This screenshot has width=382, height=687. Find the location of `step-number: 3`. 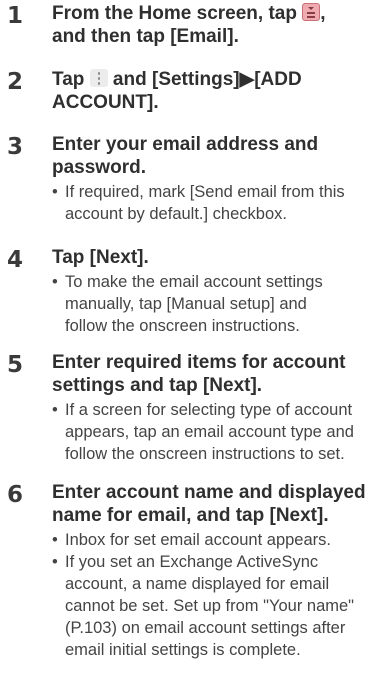

step-number: 3 is located at coordinates (15, 147).